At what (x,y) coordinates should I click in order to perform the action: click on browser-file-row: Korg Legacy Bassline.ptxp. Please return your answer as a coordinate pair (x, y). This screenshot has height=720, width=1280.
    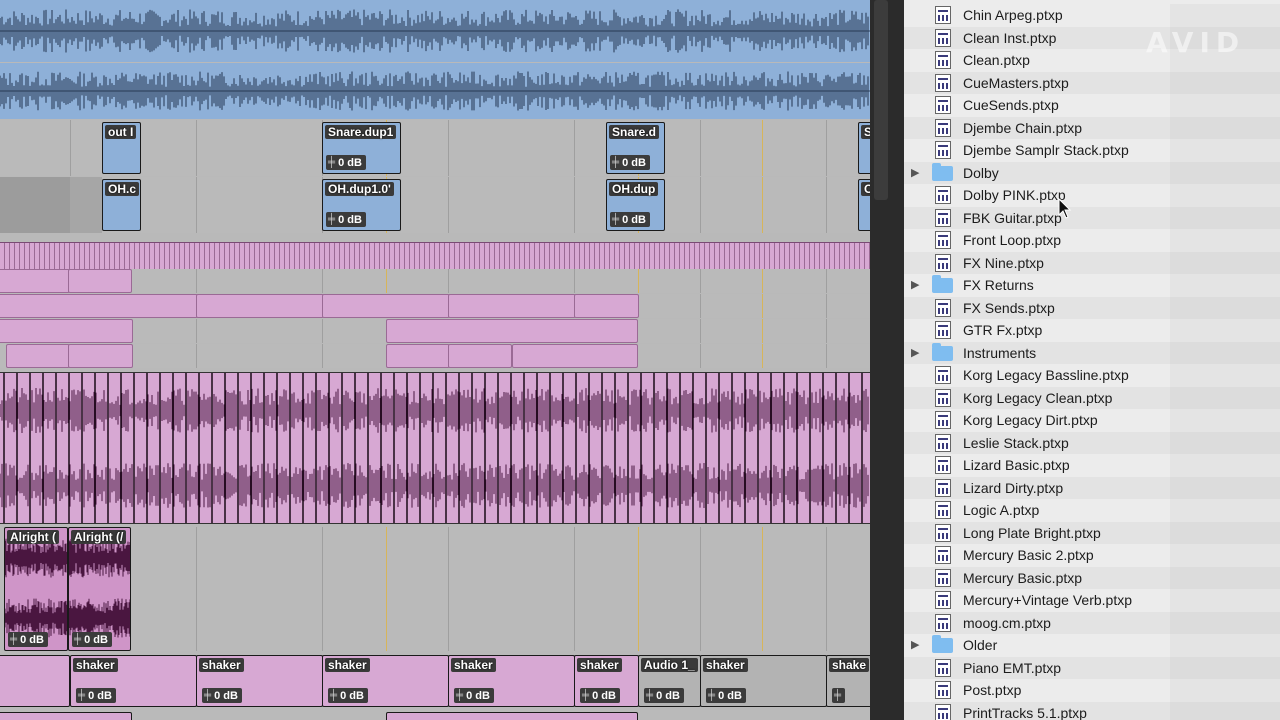
    Looking at the image, I should click on (1092, 375).